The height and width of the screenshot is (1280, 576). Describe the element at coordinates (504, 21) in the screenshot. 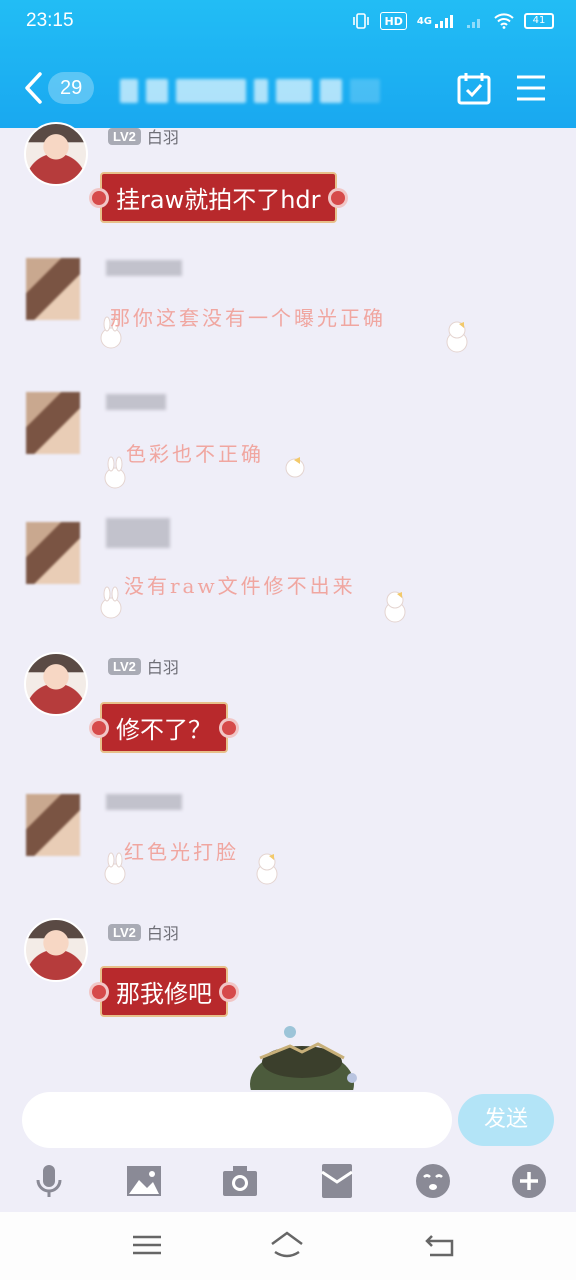

I see `wifi-icon` at that location.